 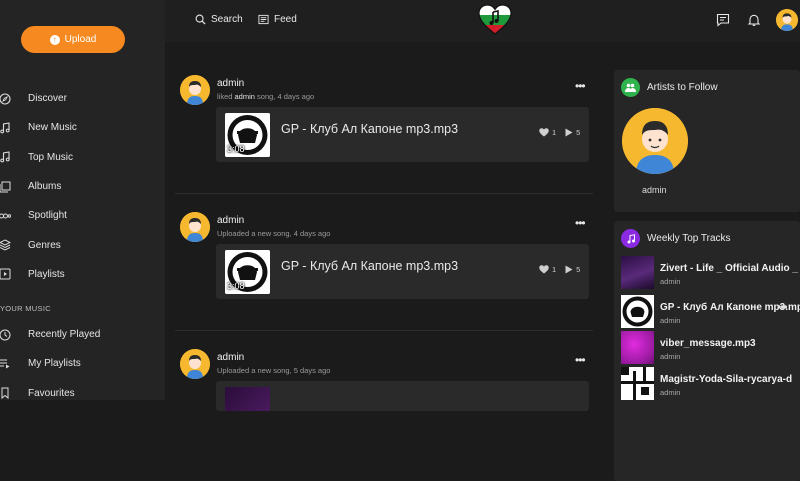 What do you see at coordinates (754, 20) in the screenshot?
I see `bell-icon` at bounding box center [754, 20].